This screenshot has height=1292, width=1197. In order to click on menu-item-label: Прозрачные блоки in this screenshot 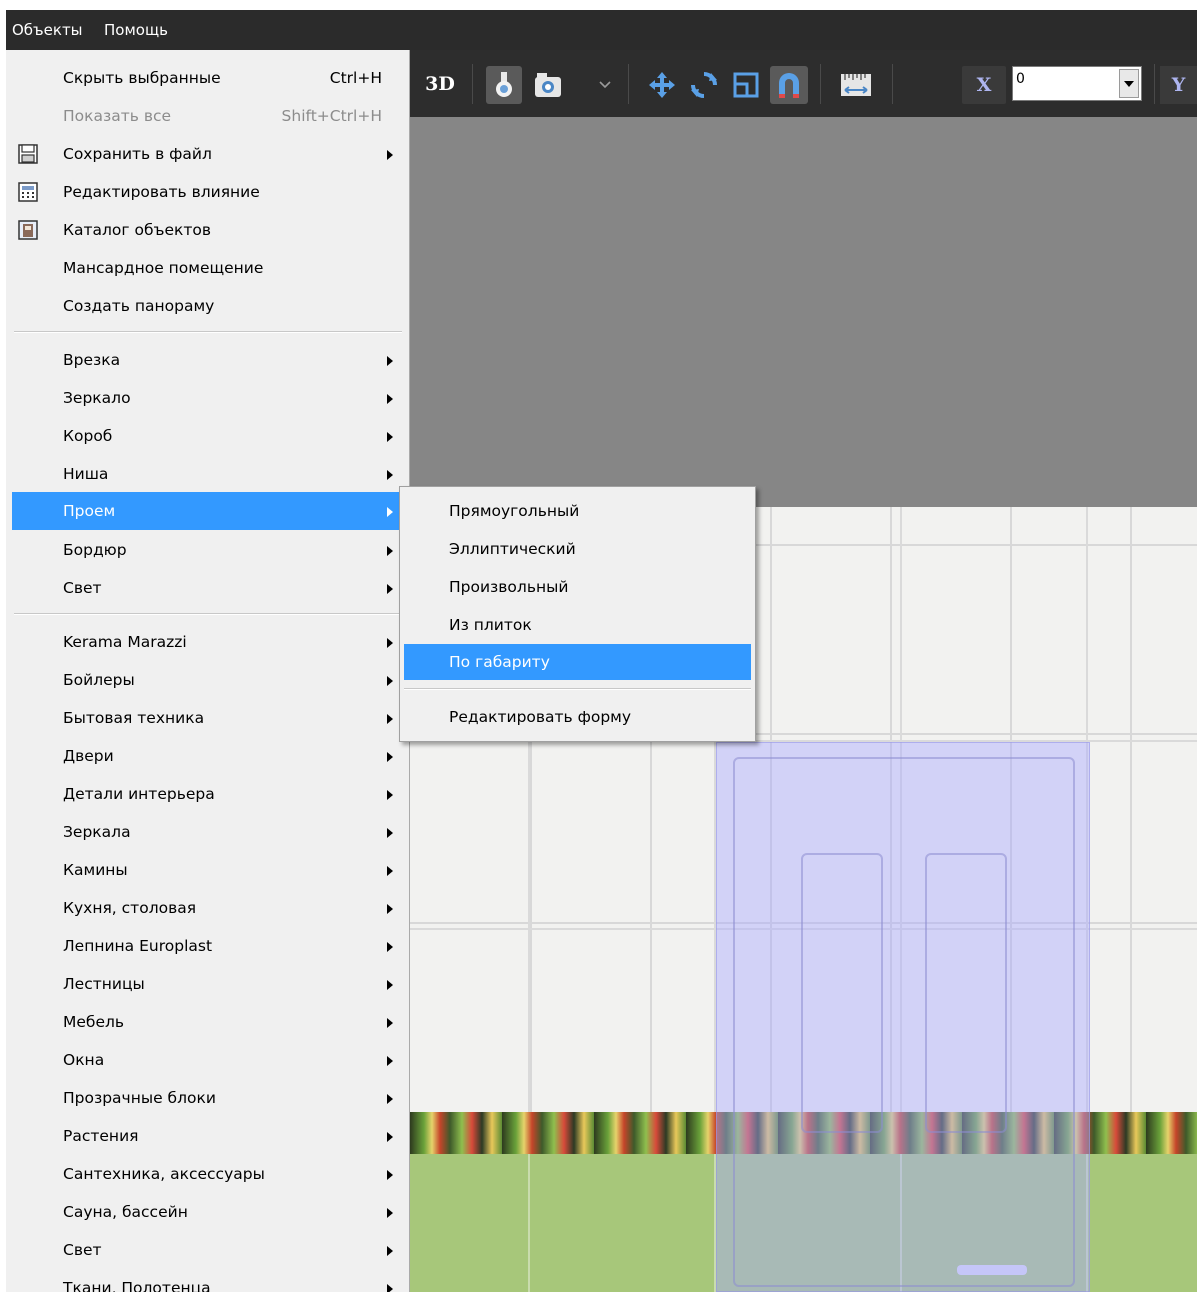, I will do `click(139, 1098)`.